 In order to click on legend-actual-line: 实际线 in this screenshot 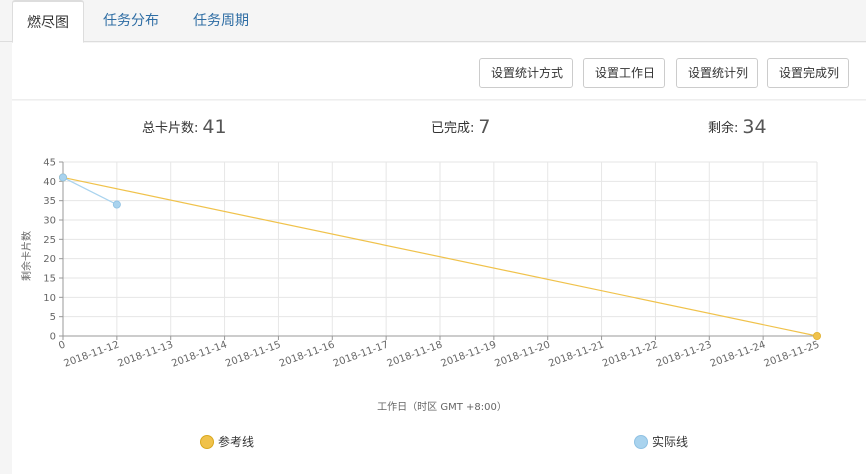, I will do `click(661, 441)`.